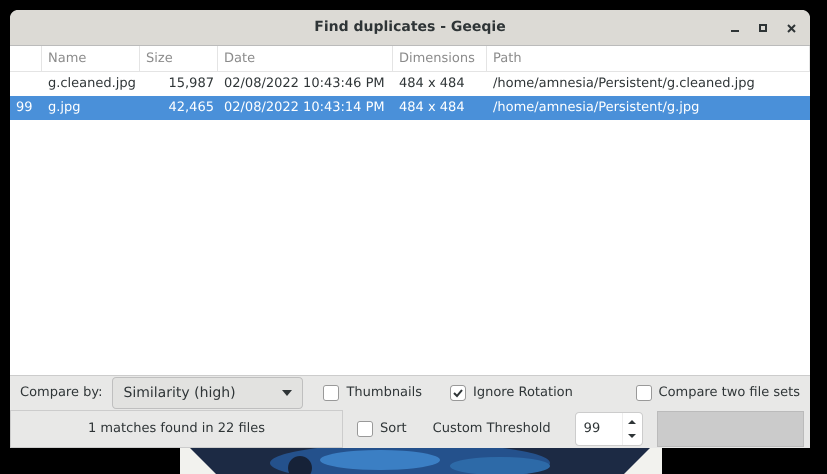  I want to click on table-cell: g.cleaned.jpg, so click(91, 84).